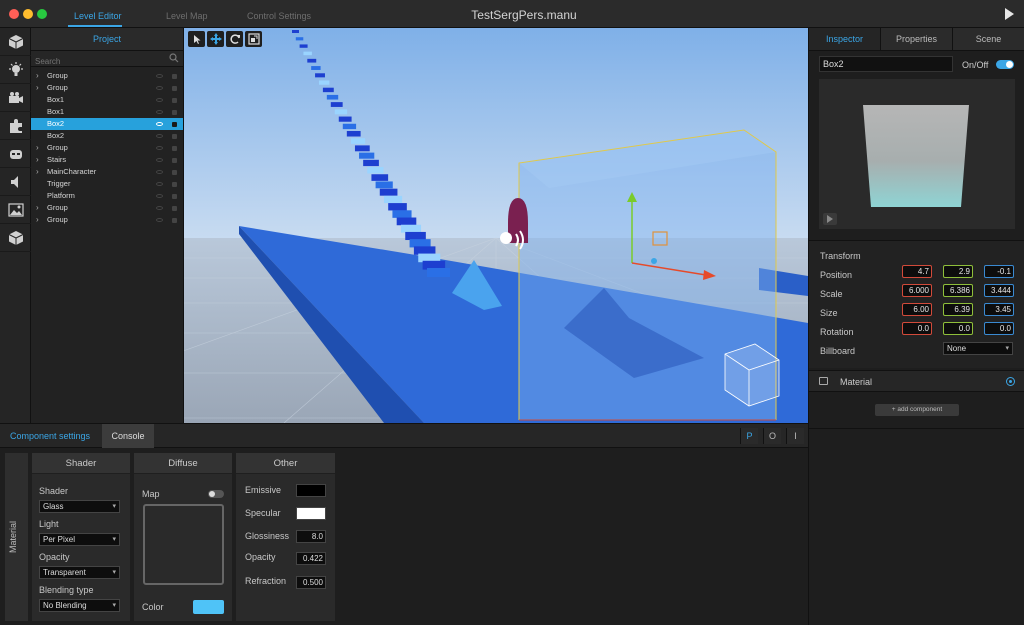  I want to click on project-tree-item: › Stairs, so click(107, 160).